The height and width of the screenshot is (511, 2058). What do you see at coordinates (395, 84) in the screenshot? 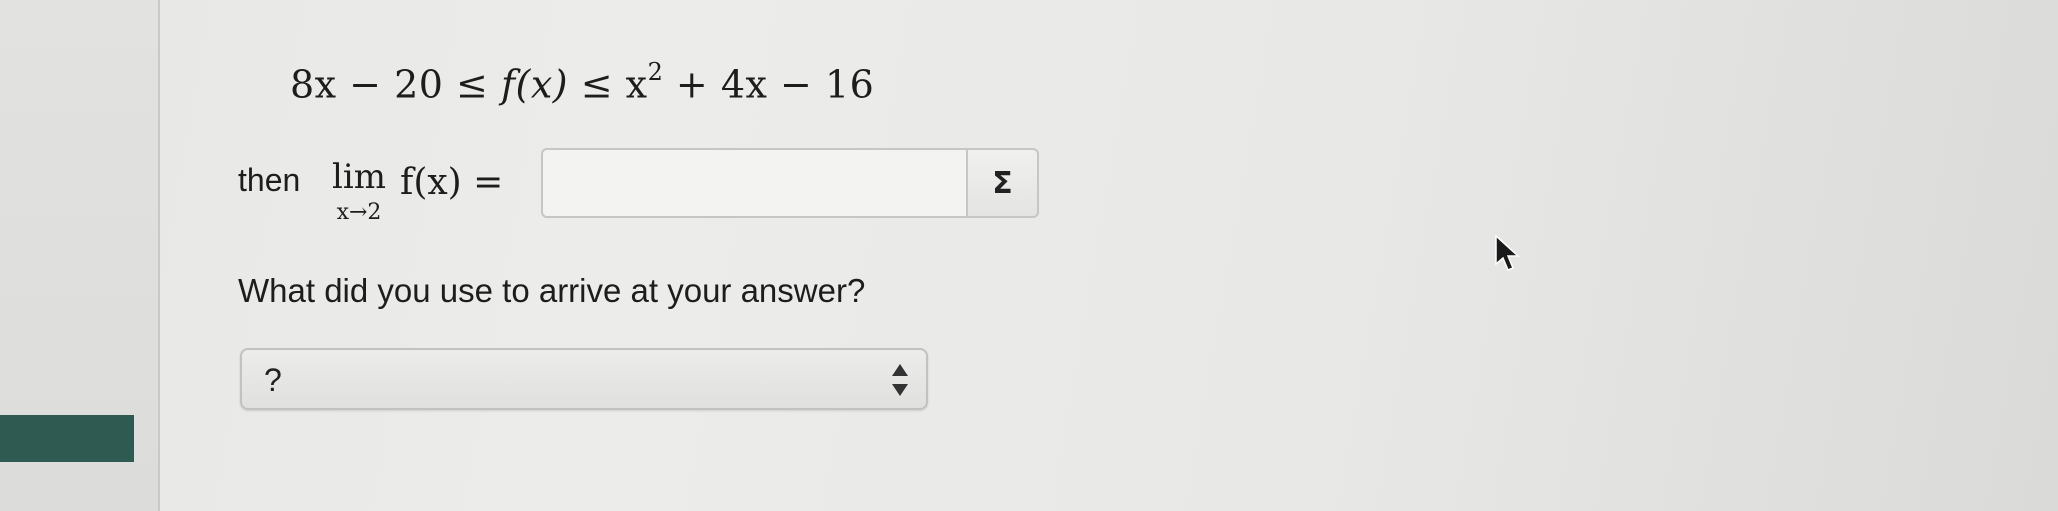
I see `inequality-left: 8x − 20 ≤` at bounding box center [395, 84].